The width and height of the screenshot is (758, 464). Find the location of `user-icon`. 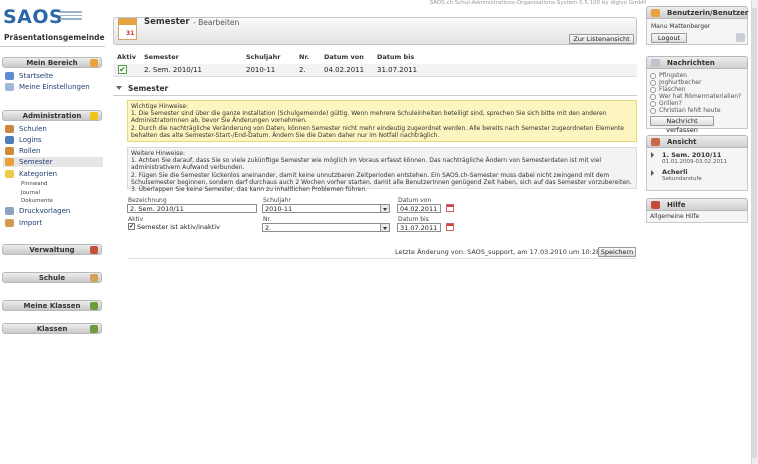

user-icon is located at coordinates (94, 63).